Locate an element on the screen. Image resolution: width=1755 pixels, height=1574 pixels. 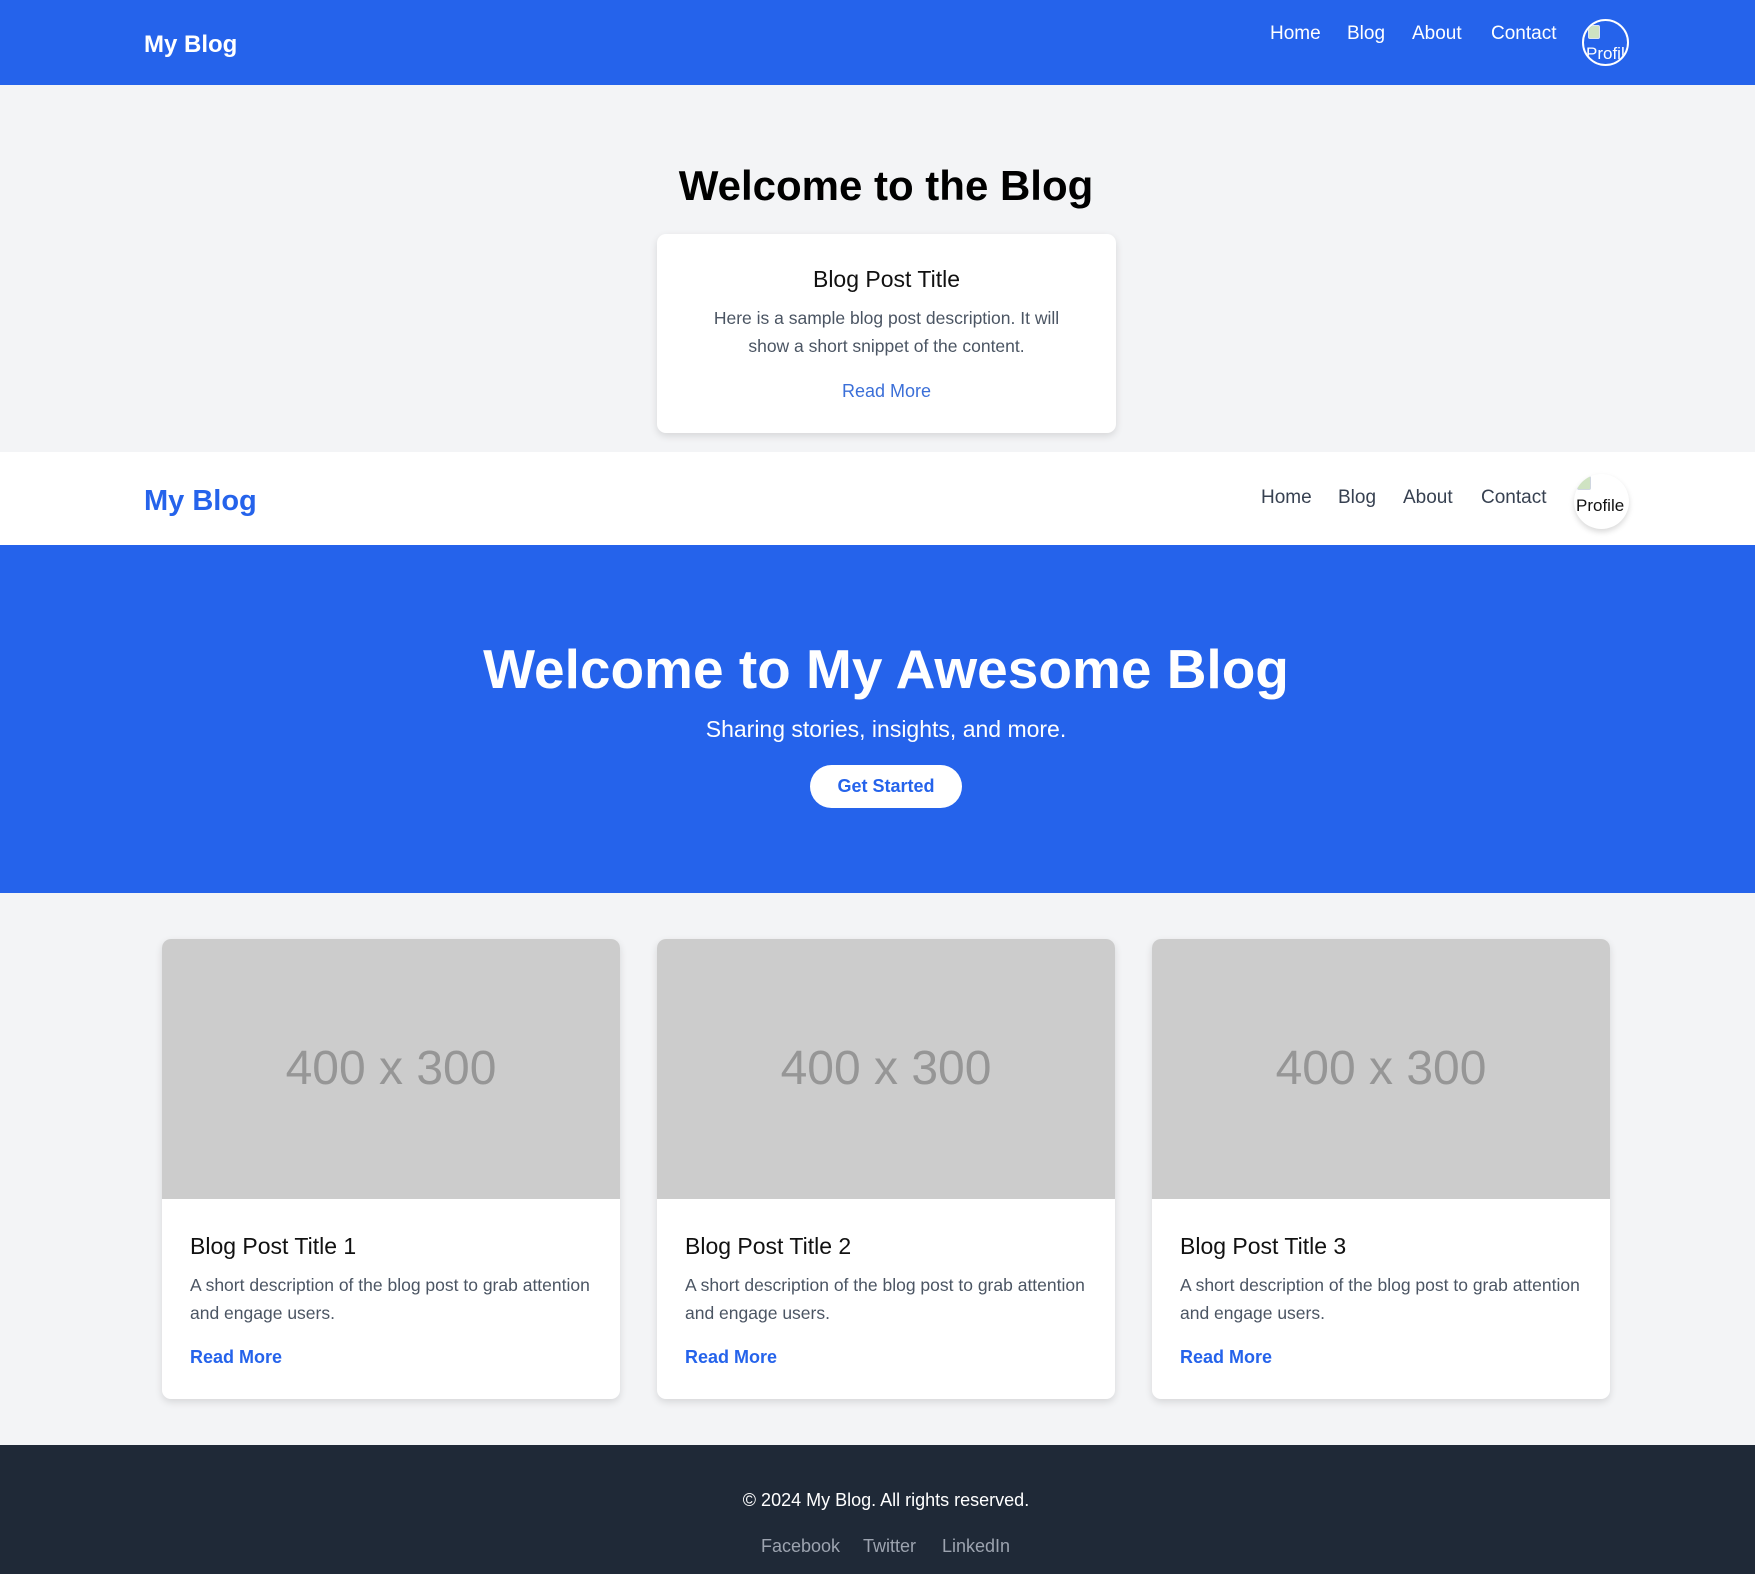
post-title: Blog Post Title 2 is located at coordinates (768, 1246).